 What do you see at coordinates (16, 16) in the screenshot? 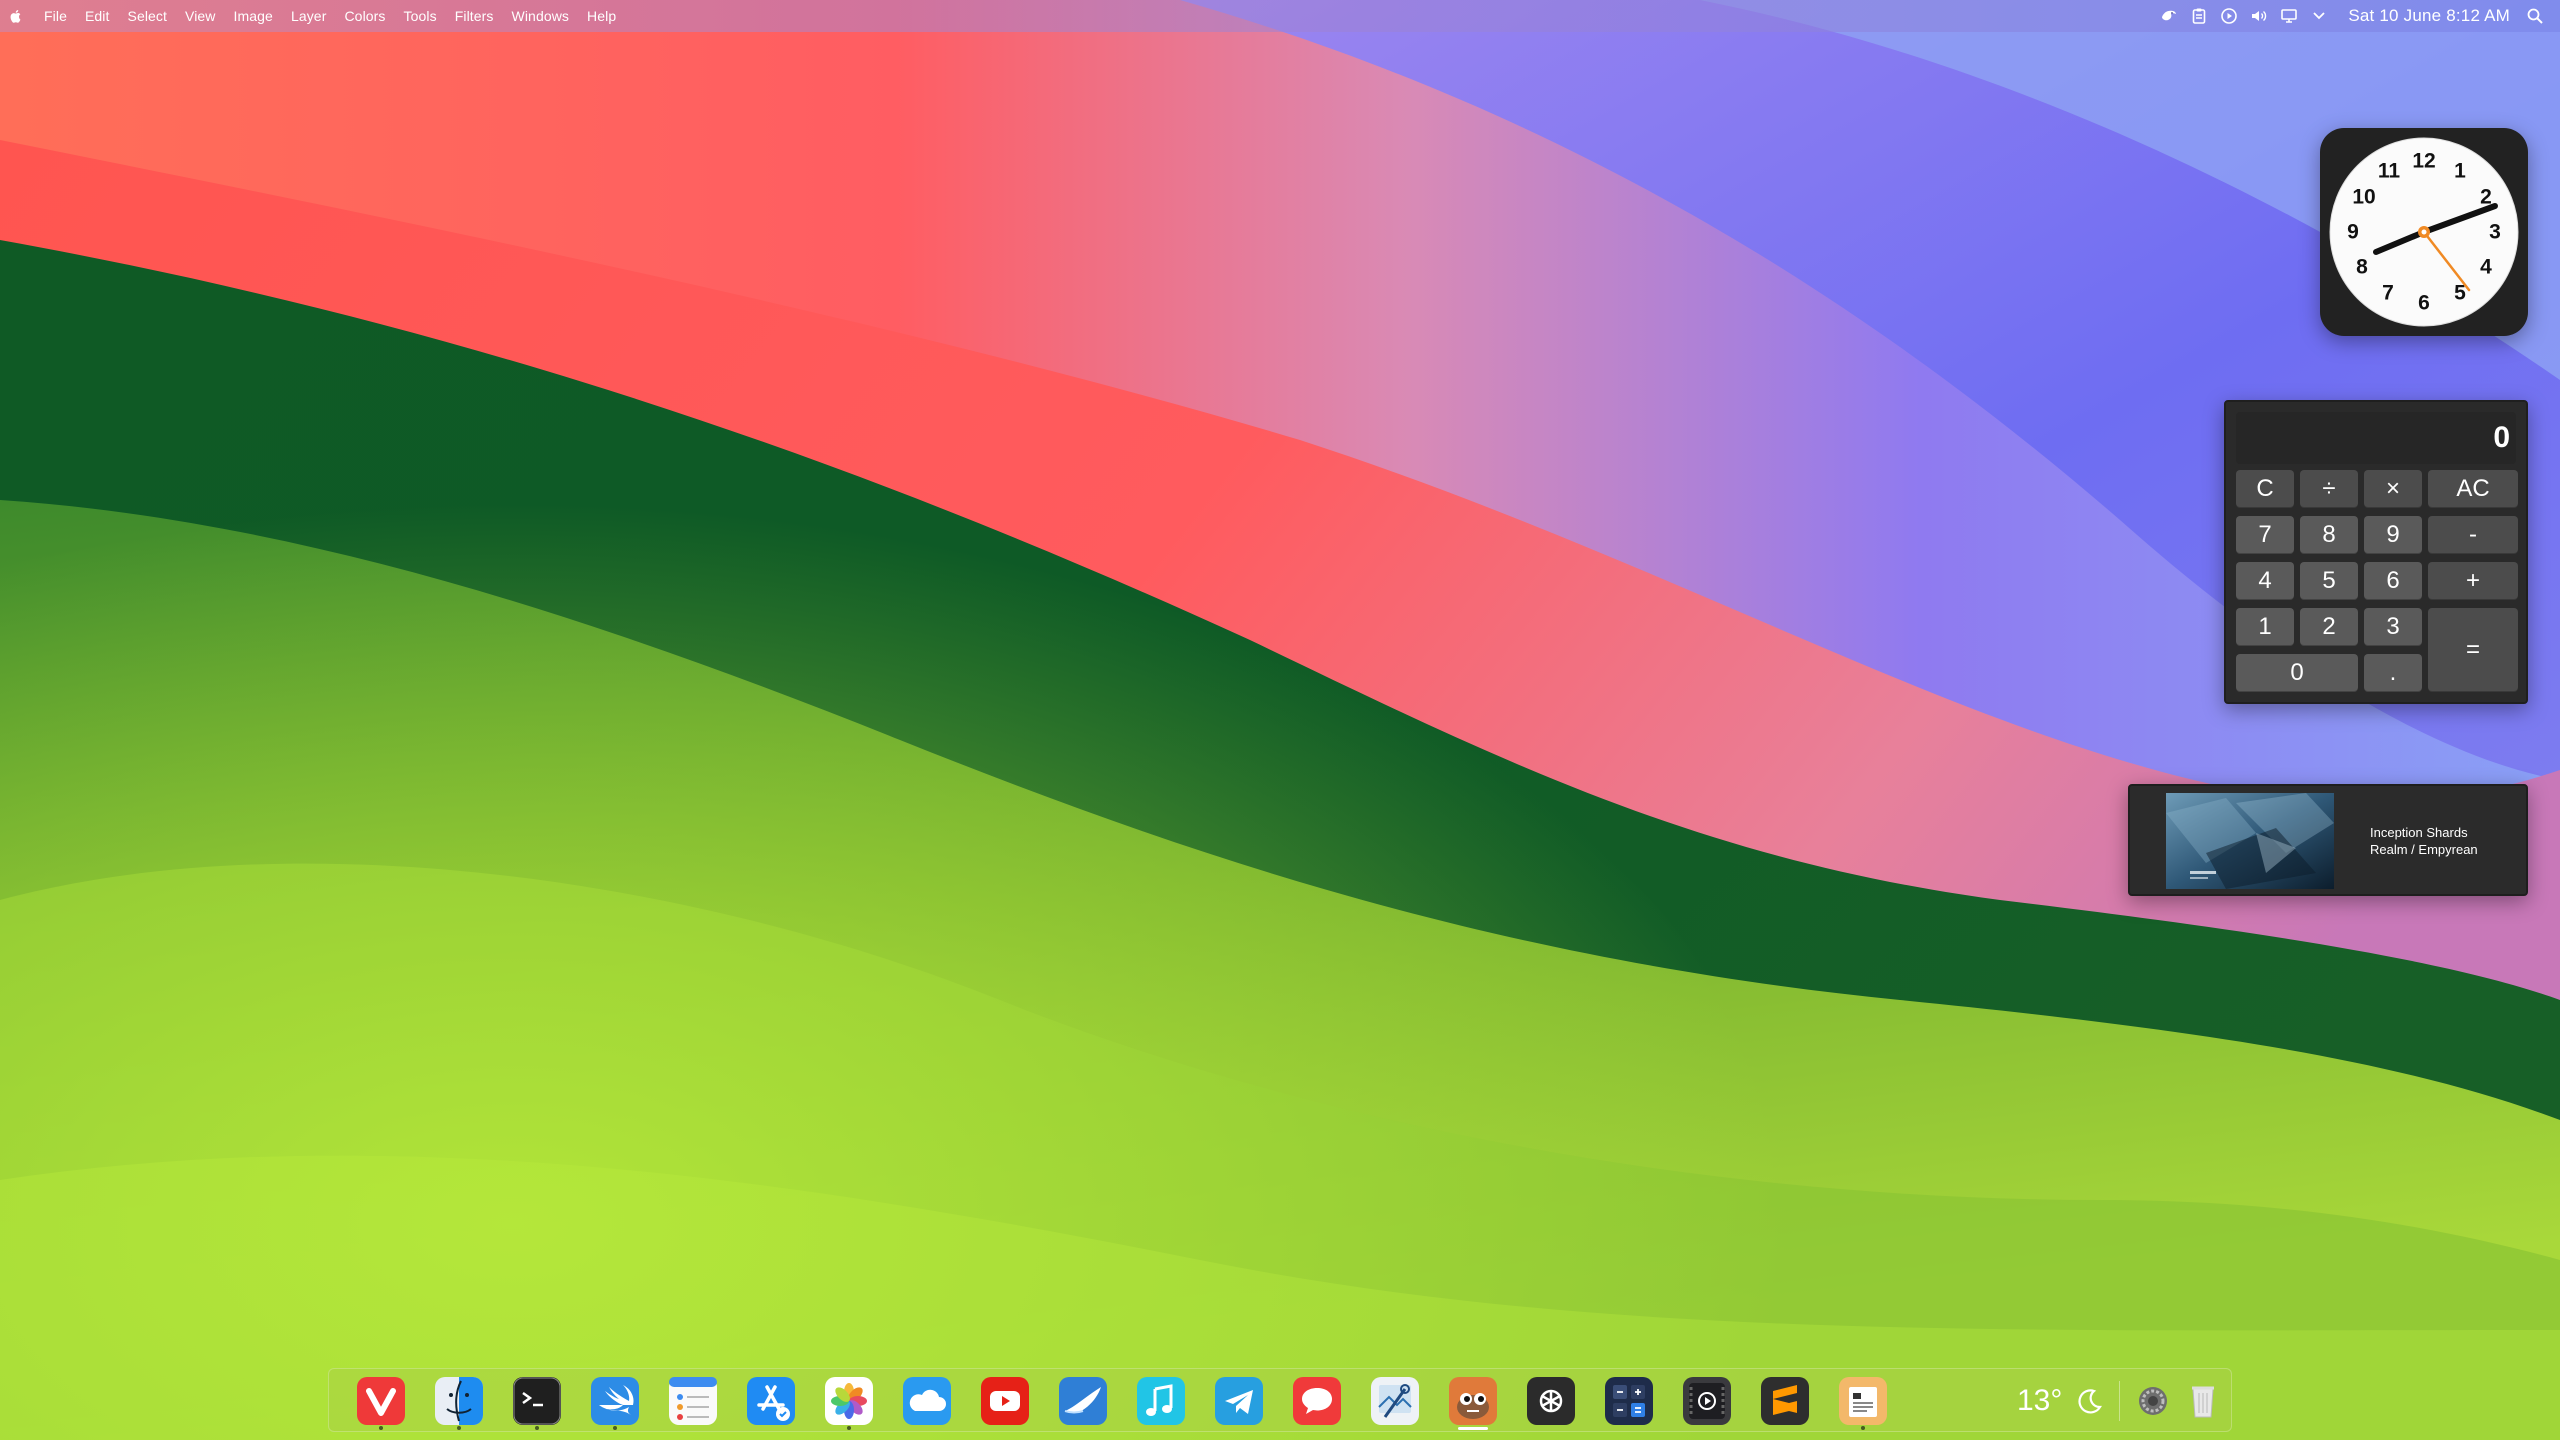
I see `apple-logo-icon` at bounding box center [16, 16].